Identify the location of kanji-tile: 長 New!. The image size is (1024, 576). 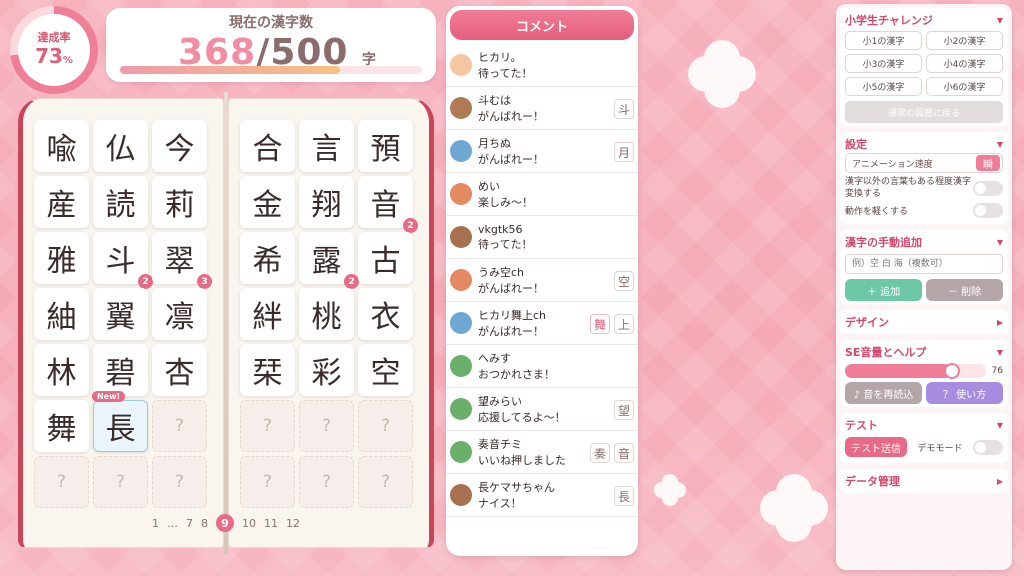
(120, 421).